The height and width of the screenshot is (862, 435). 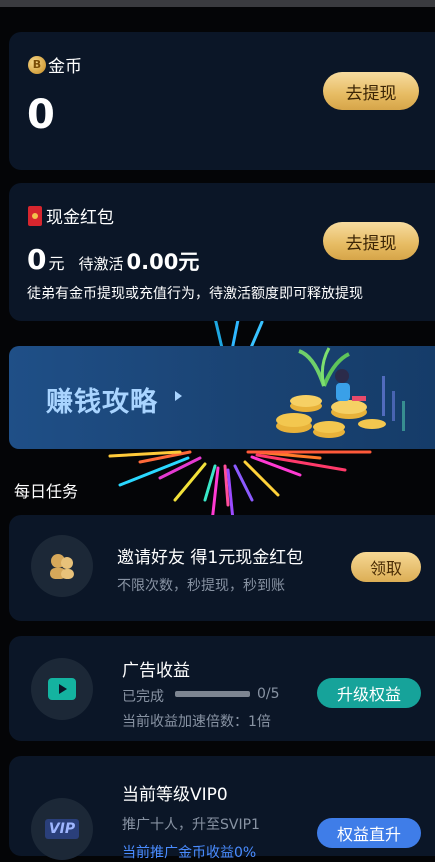 What do you see at coordinates (41, 115) in the screenshot?
I see `coin-amount: 0` at bounding box center [41, 115].